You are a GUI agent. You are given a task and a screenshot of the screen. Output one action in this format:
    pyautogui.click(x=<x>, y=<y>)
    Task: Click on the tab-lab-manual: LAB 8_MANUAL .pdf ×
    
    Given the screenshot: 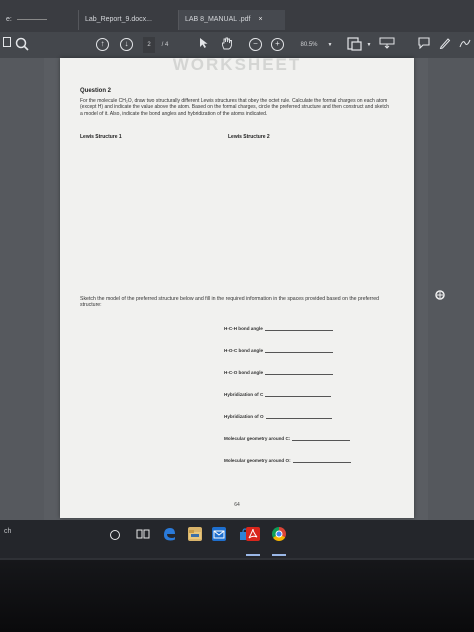 What is the action you would take?
    pyautogui.click(x=231, y=20)
    